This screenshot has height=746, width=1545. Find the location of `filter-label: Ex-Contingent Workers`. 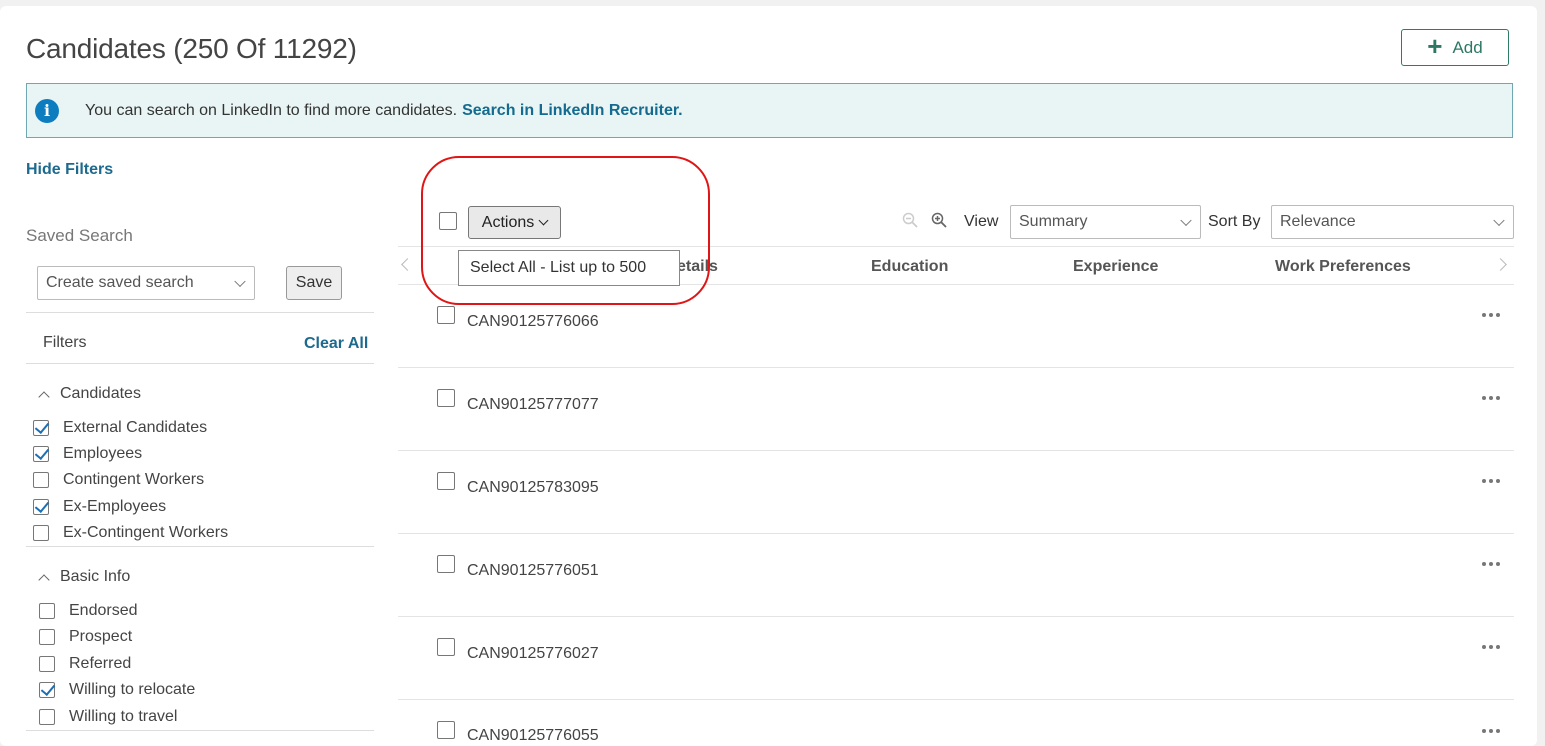

filter-label: Ex-Contingent Workers is located at coordinates (146, 532).